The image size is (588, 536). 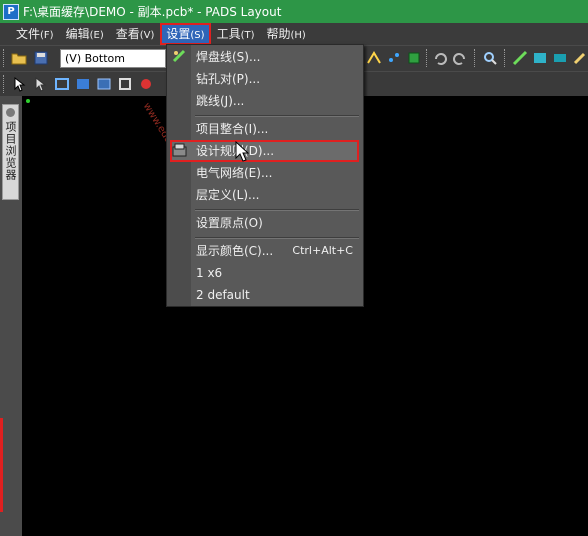 What do you see at coordinates (265, 223) in the screenshot?
I see `menu-item-set-origin: 设置原点(O)` at bounding box center [265, 223].